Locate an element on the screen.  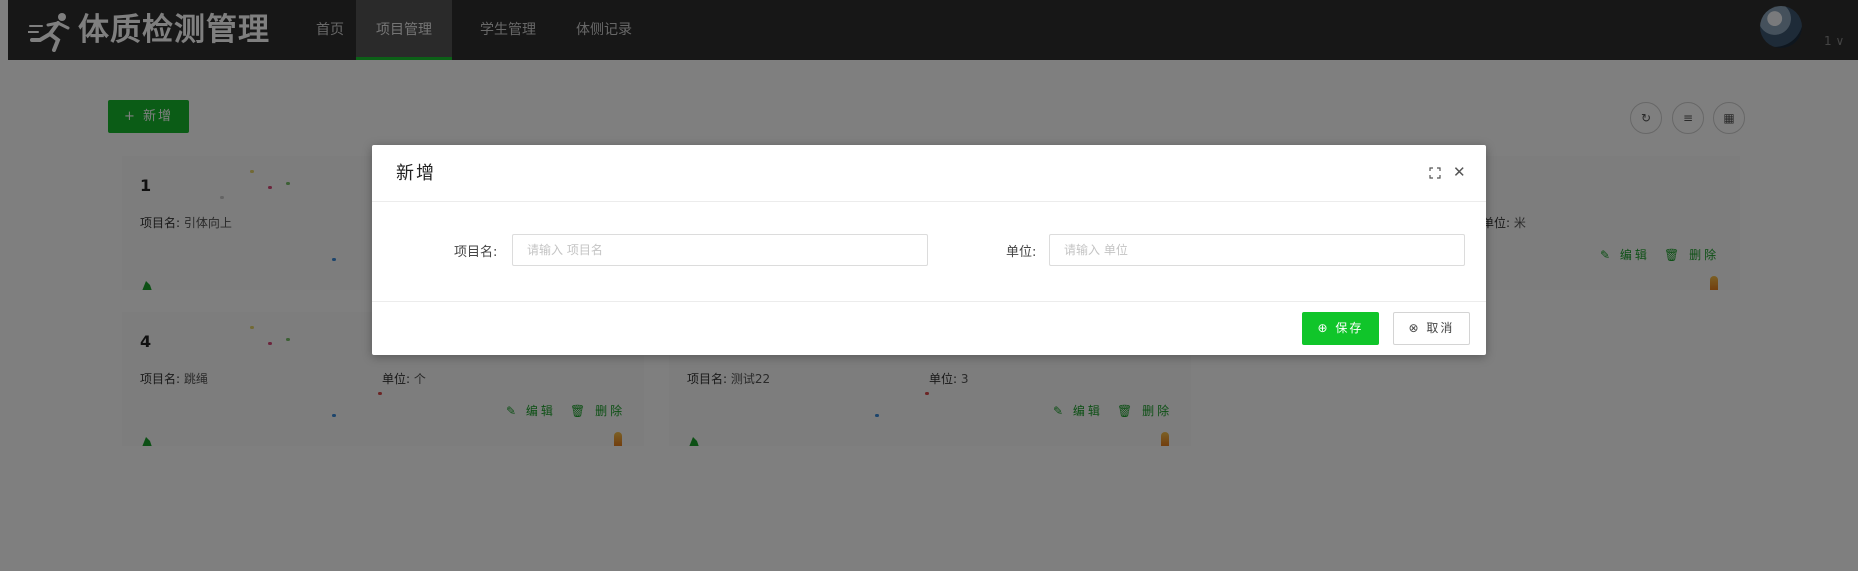
dialog-title: 新增 is located at coordinates (416, 173).